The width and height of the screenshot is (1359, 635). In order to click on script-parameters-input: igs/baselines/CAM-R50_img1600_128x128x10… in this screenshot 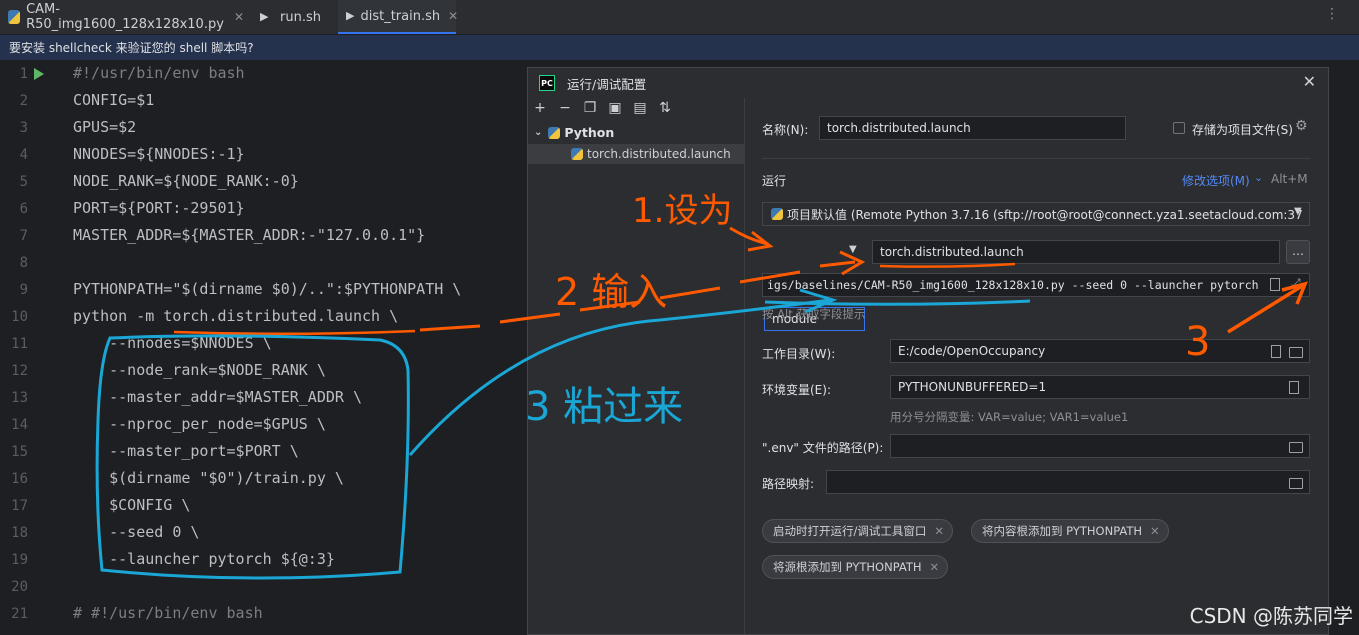, I will do `click(1036, 285)`.